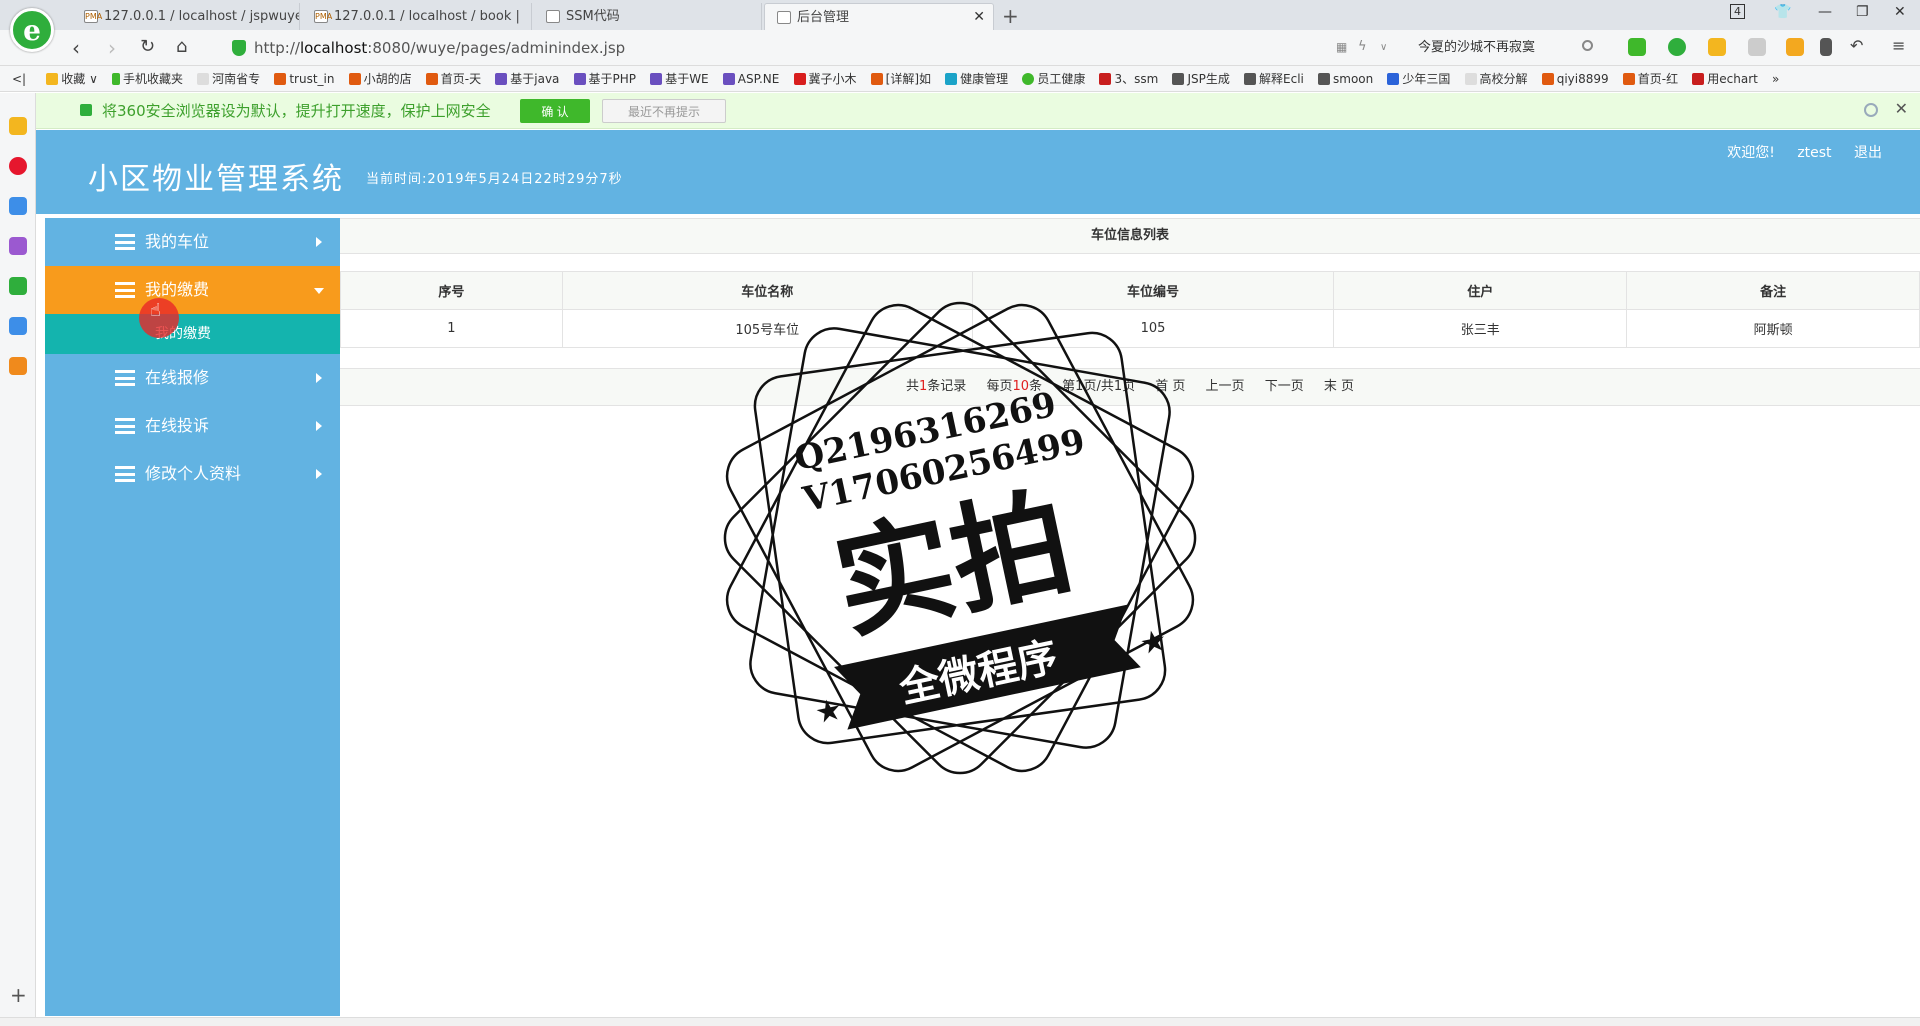 This screenshot has height=1026, width=1920. I want to click on hand-cursor-icon: ☝, so click(155, 310).